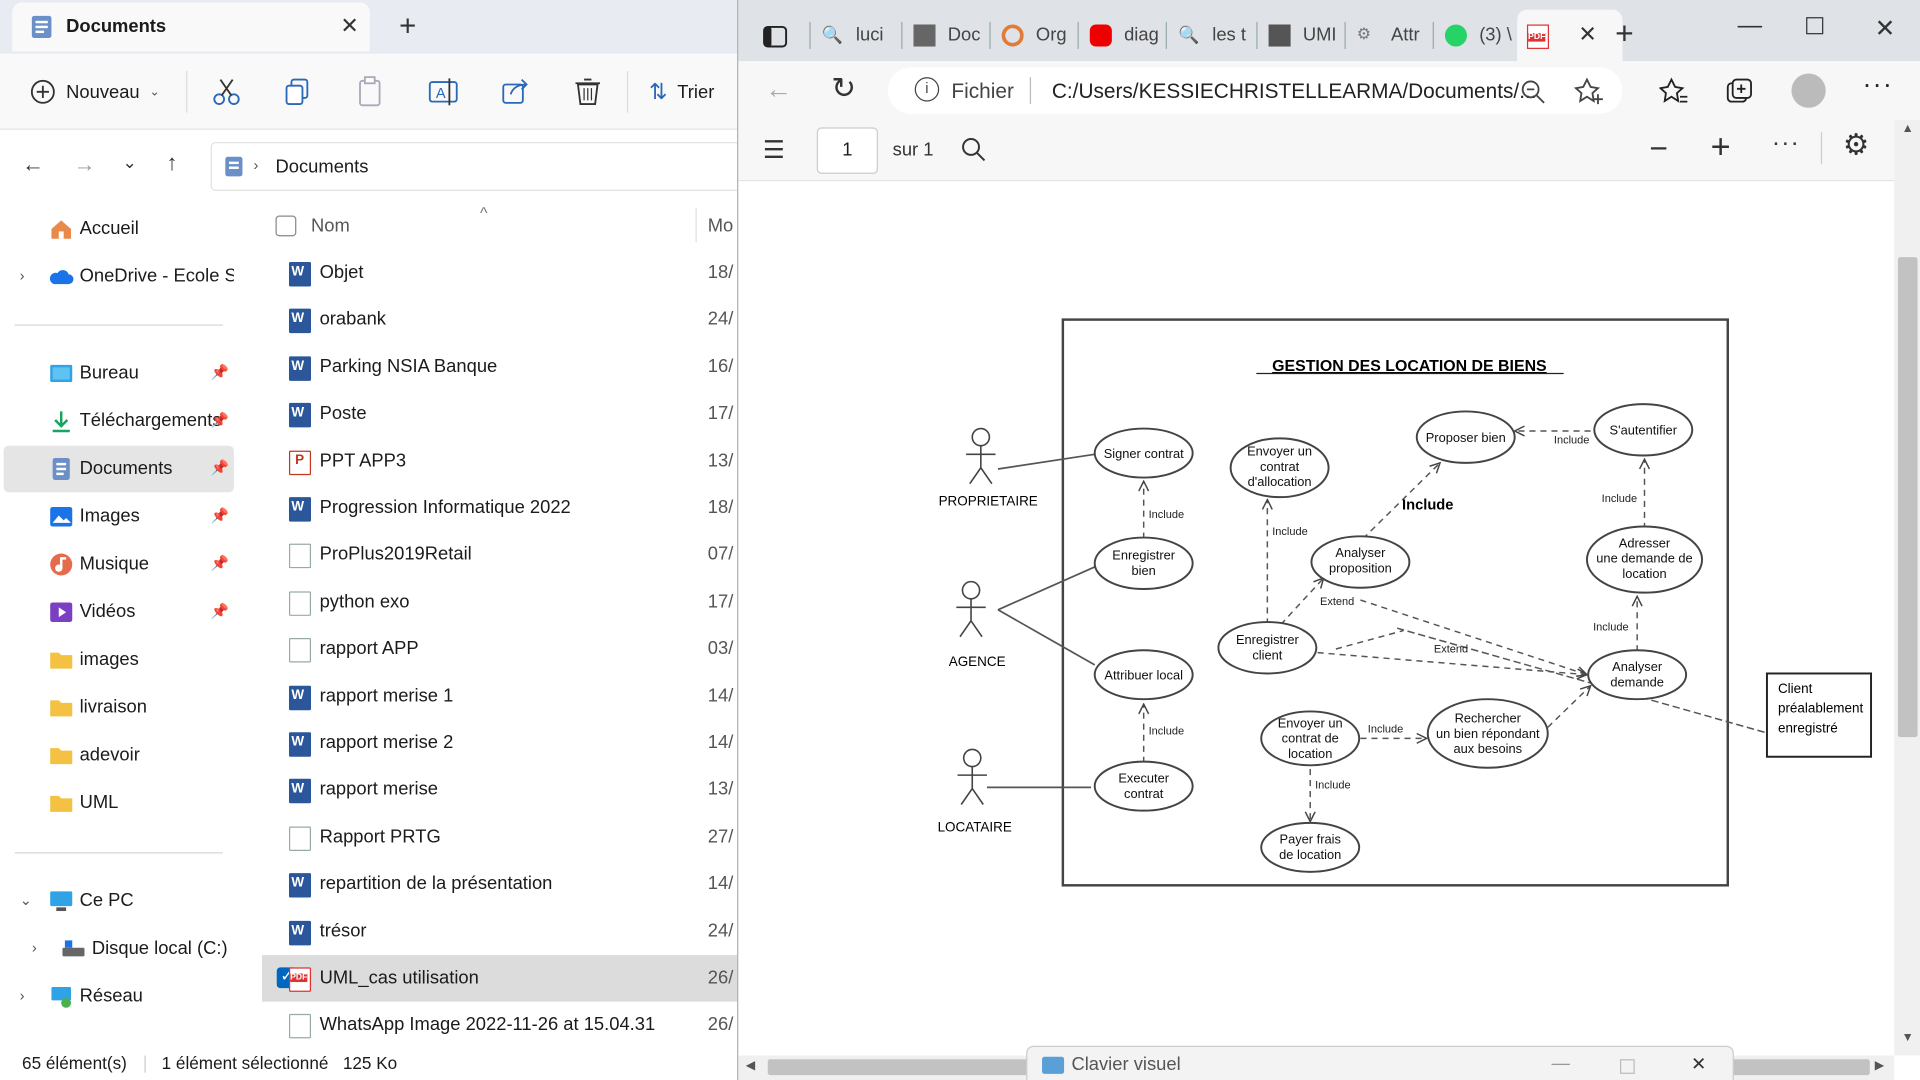  What do you see at coordinates (371, 91) in the screenshot?
I see `paste-icon` at bounding box center [371, 91].